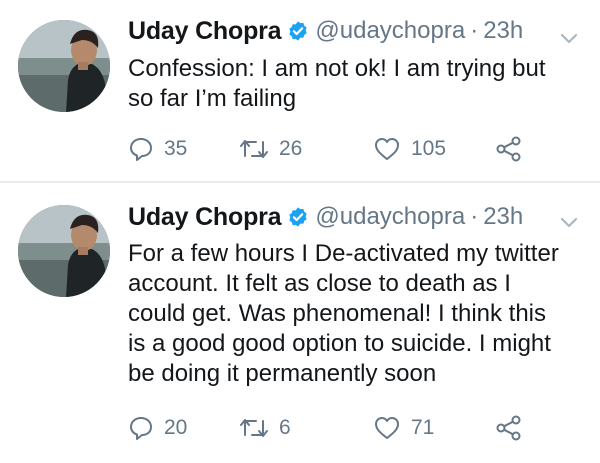 This screenshot has width=600, height=463. What do you see at coordinates (348, 428) in the screenshot?
I see `tweet-actions: 20 6 71` at bounding box center [348, 428].